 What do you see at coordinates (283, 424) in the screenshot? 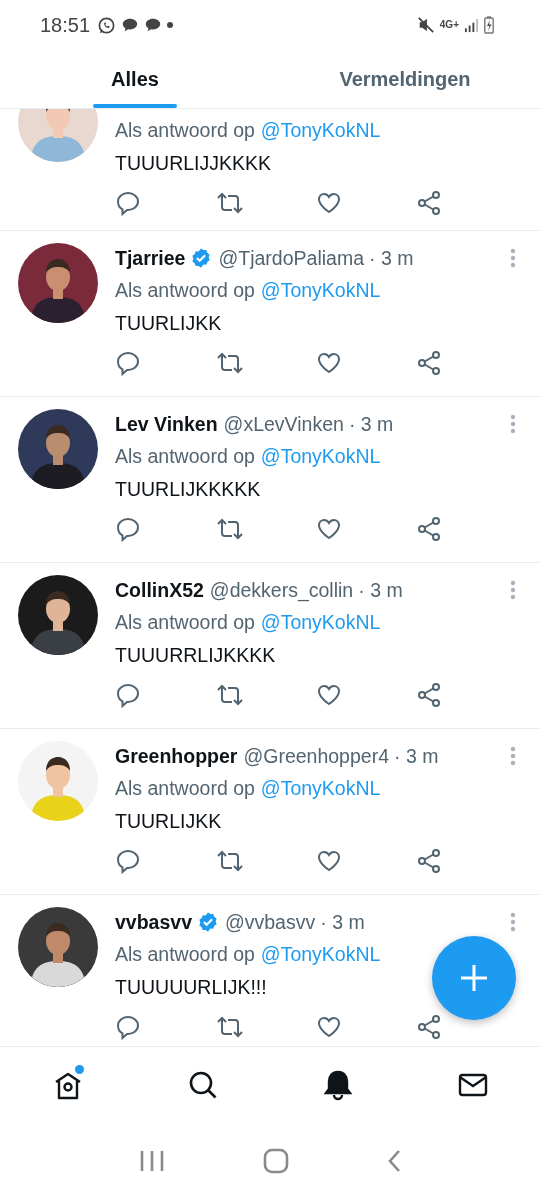
I see `user-handle: @xLevVinken` at bounding box center [283, 424].